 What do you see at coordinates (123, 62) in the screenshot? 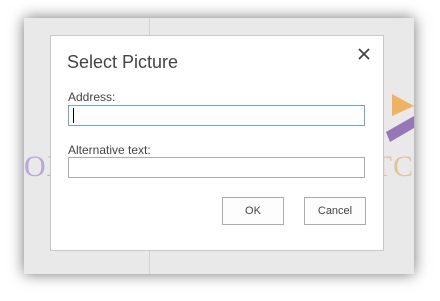
I see `dialog-title: Select Picture` at bounding box center [123, 62].